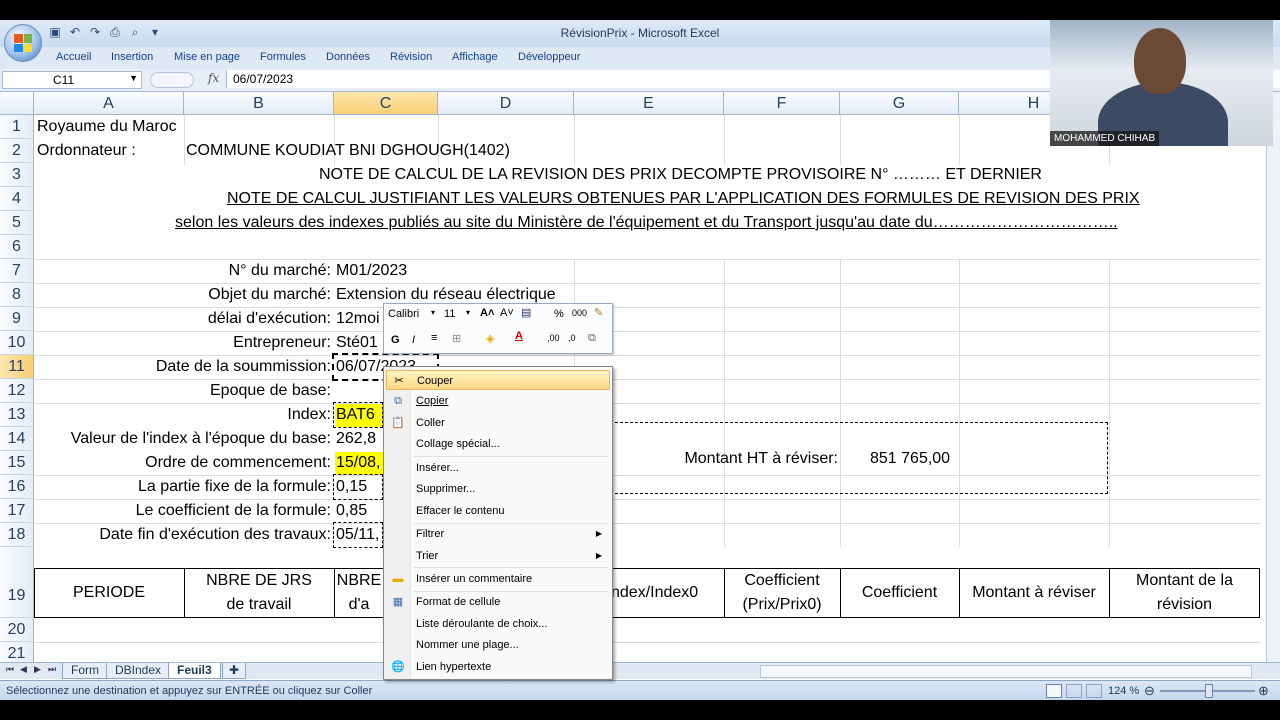  What do you see at coordinates (559, 314) in the screenshot?
I see `percent-style-icon: %` at bounding box center [559, 314].